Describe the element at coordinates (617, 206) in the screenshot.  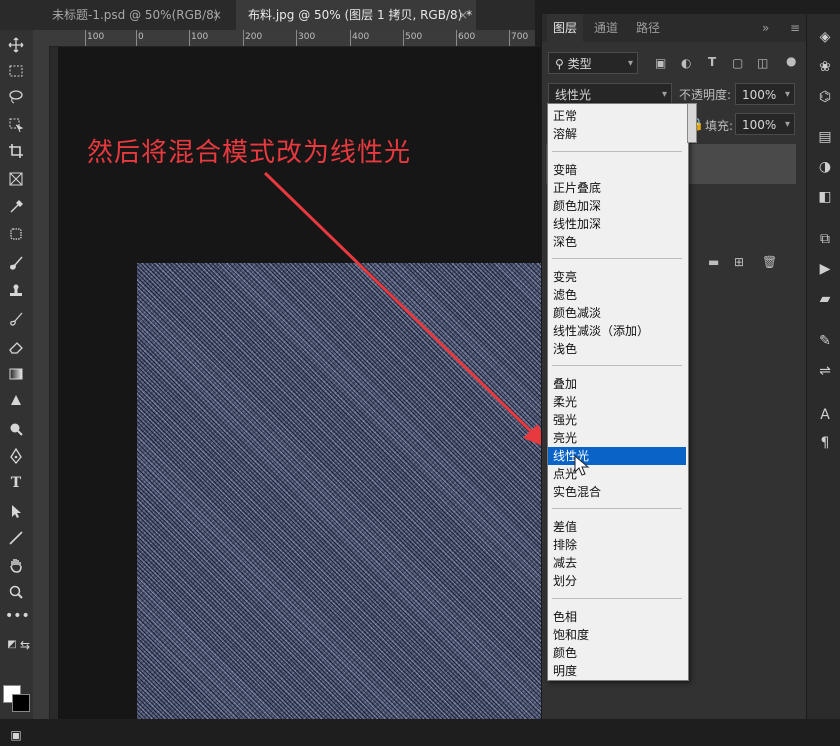
I see `menu-item: 颜色加深` at that location.